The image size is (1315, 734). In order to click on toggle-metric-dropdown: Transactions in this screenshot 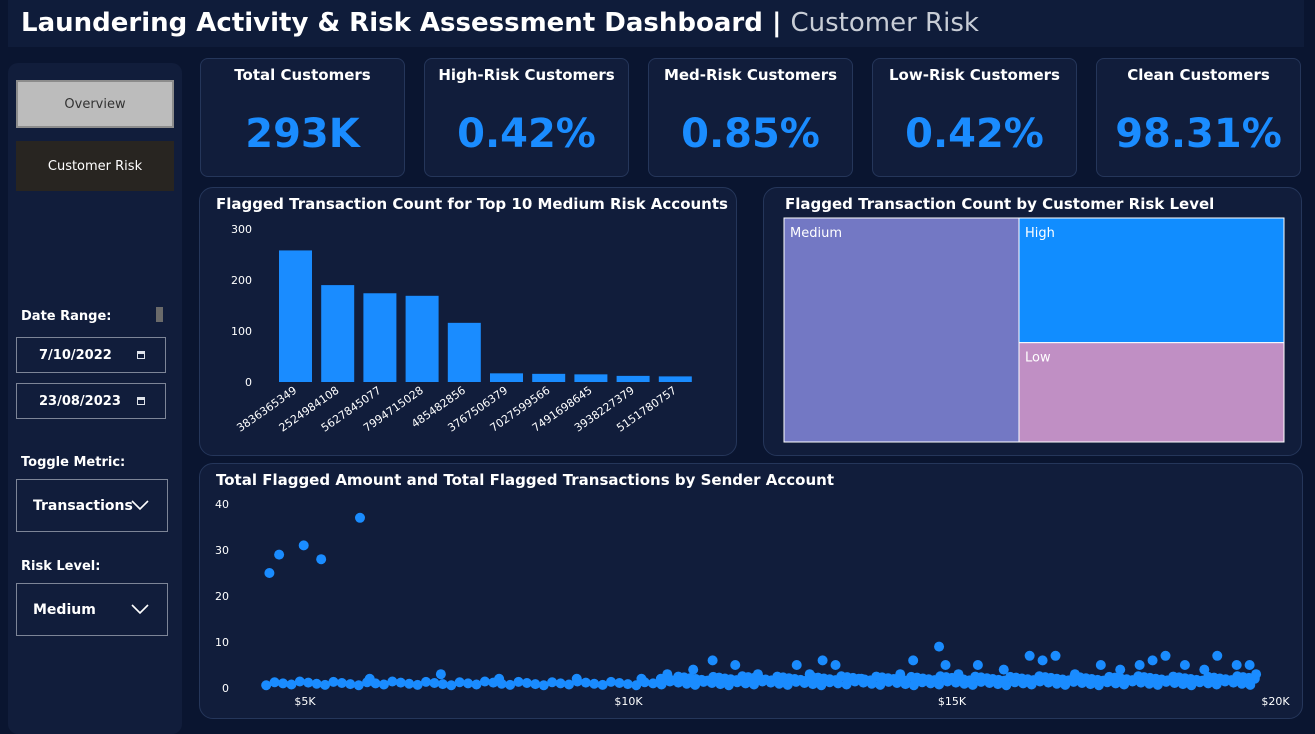, I will do `click(92, 505)`.